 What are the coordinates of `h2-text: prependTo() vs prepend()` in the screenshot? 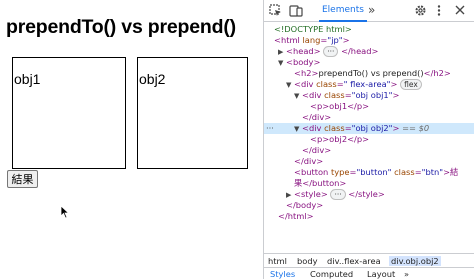 It's located at (371, 73).